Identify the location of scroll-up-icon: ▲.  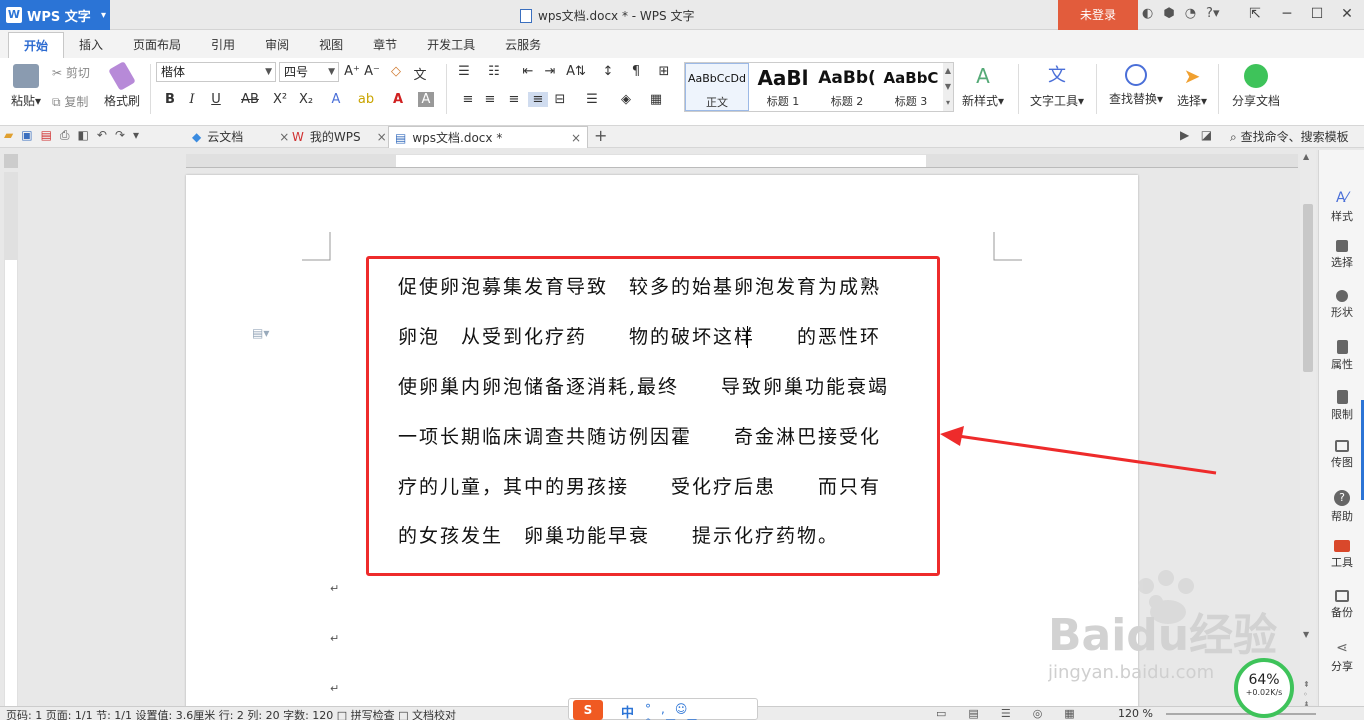
(1306, 156).